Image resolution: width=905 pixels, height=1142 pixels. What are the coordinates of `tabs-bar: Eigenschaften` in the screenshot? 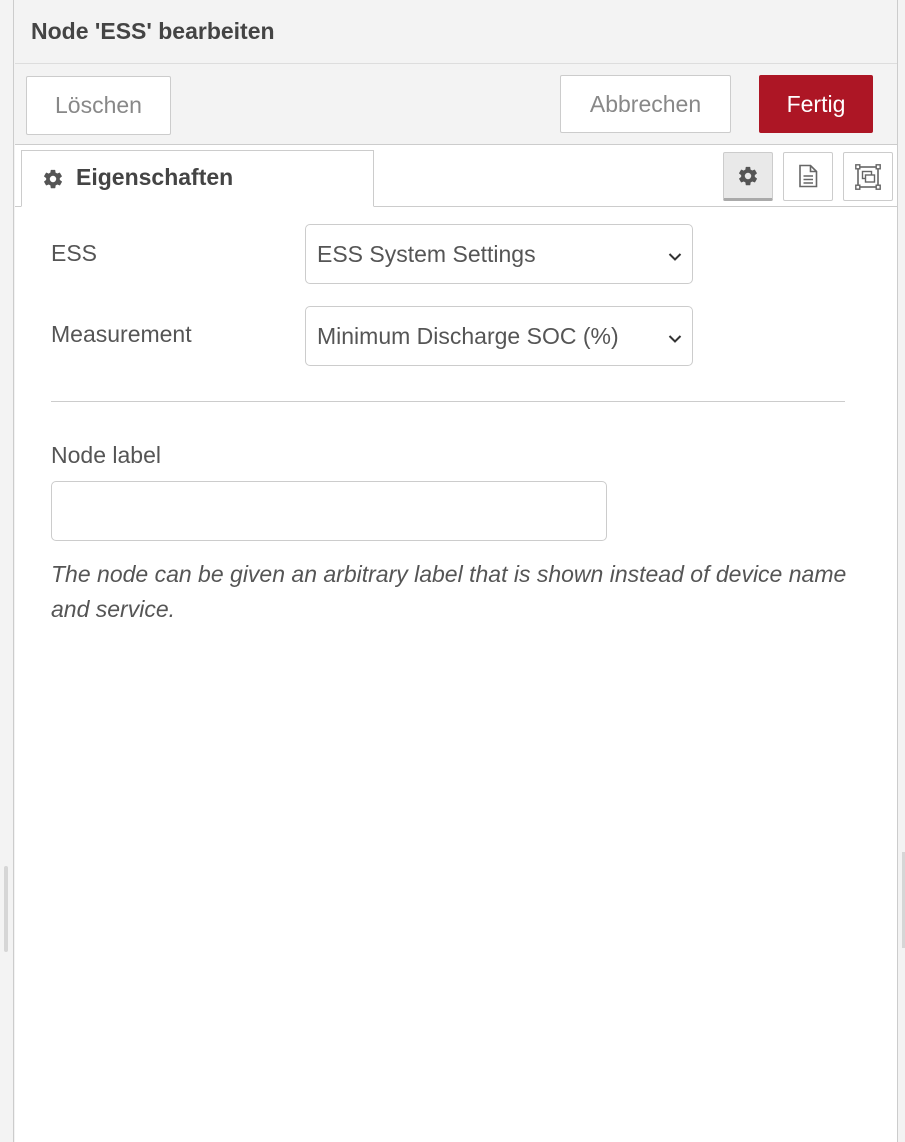 It's located at (456, 176).